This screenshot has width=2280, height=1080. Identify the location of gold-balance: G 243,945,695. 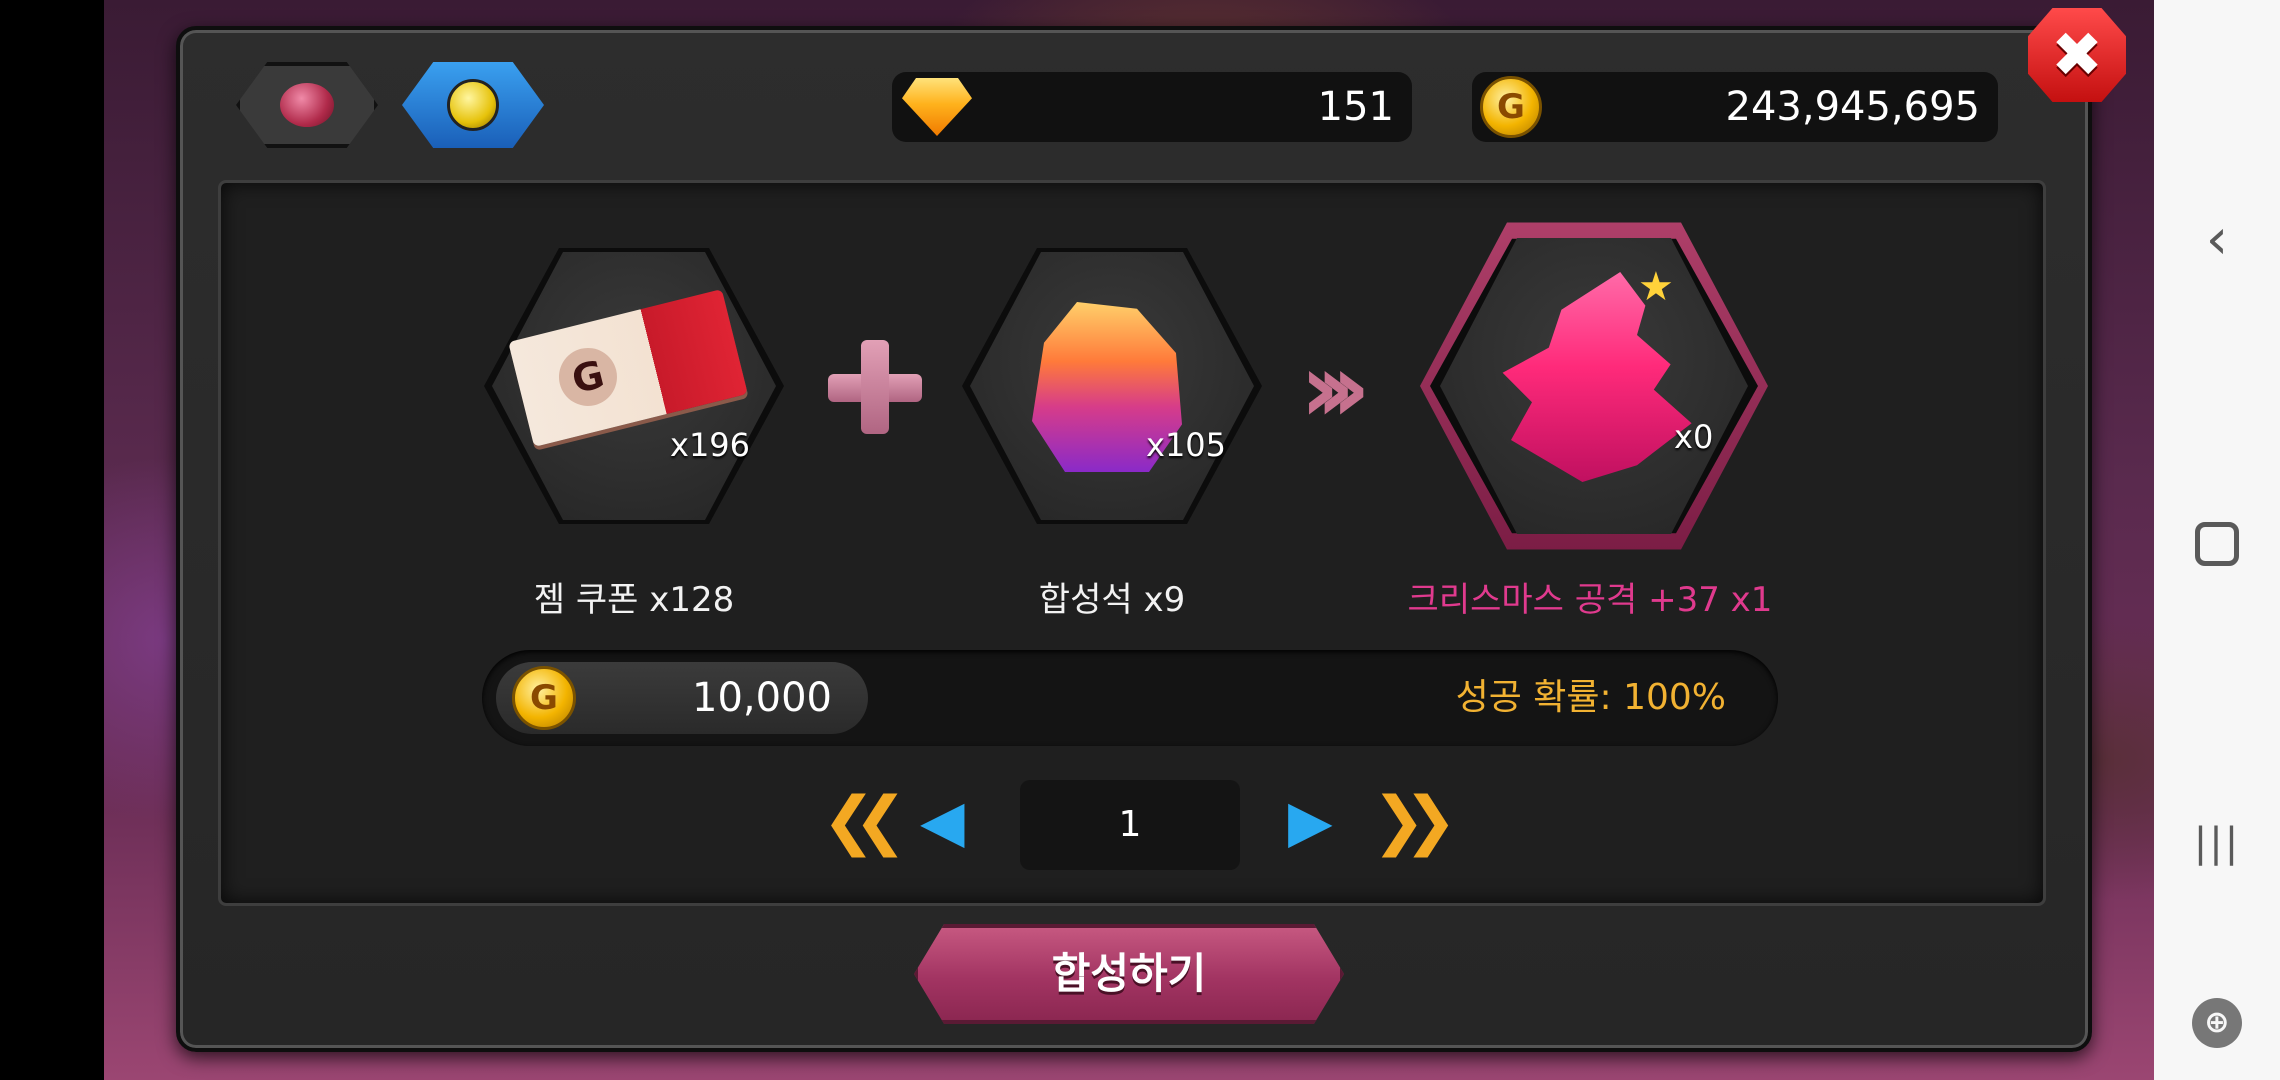
(1735, 107).